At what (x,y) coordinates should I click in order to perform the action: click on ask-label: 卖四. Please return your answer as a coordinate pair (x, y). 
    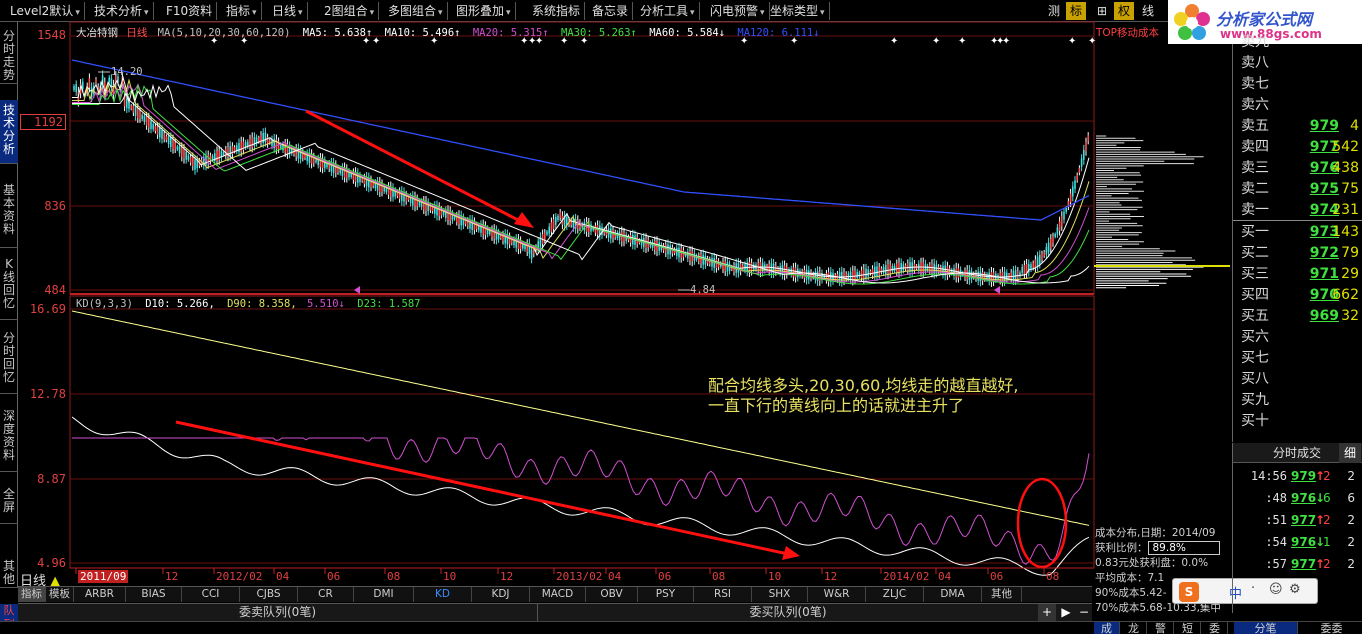
    Looking at the image, I should click on (1255, 147).